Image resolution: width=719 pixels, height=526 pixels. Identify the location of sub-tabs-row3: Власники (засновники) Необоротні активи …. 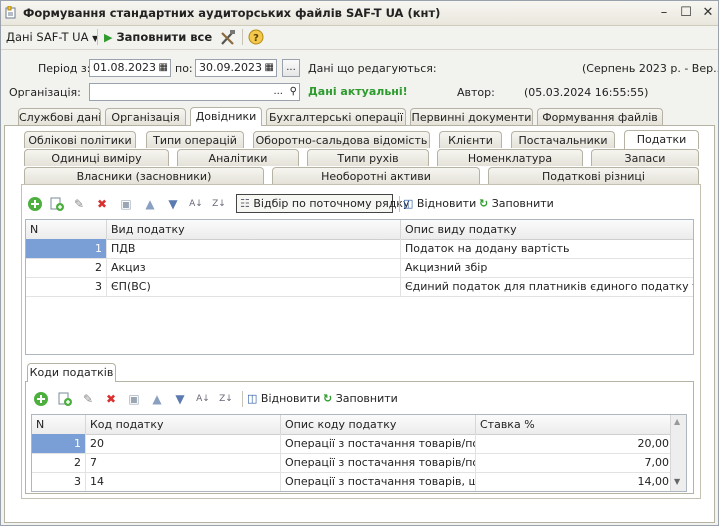
(359, 175).